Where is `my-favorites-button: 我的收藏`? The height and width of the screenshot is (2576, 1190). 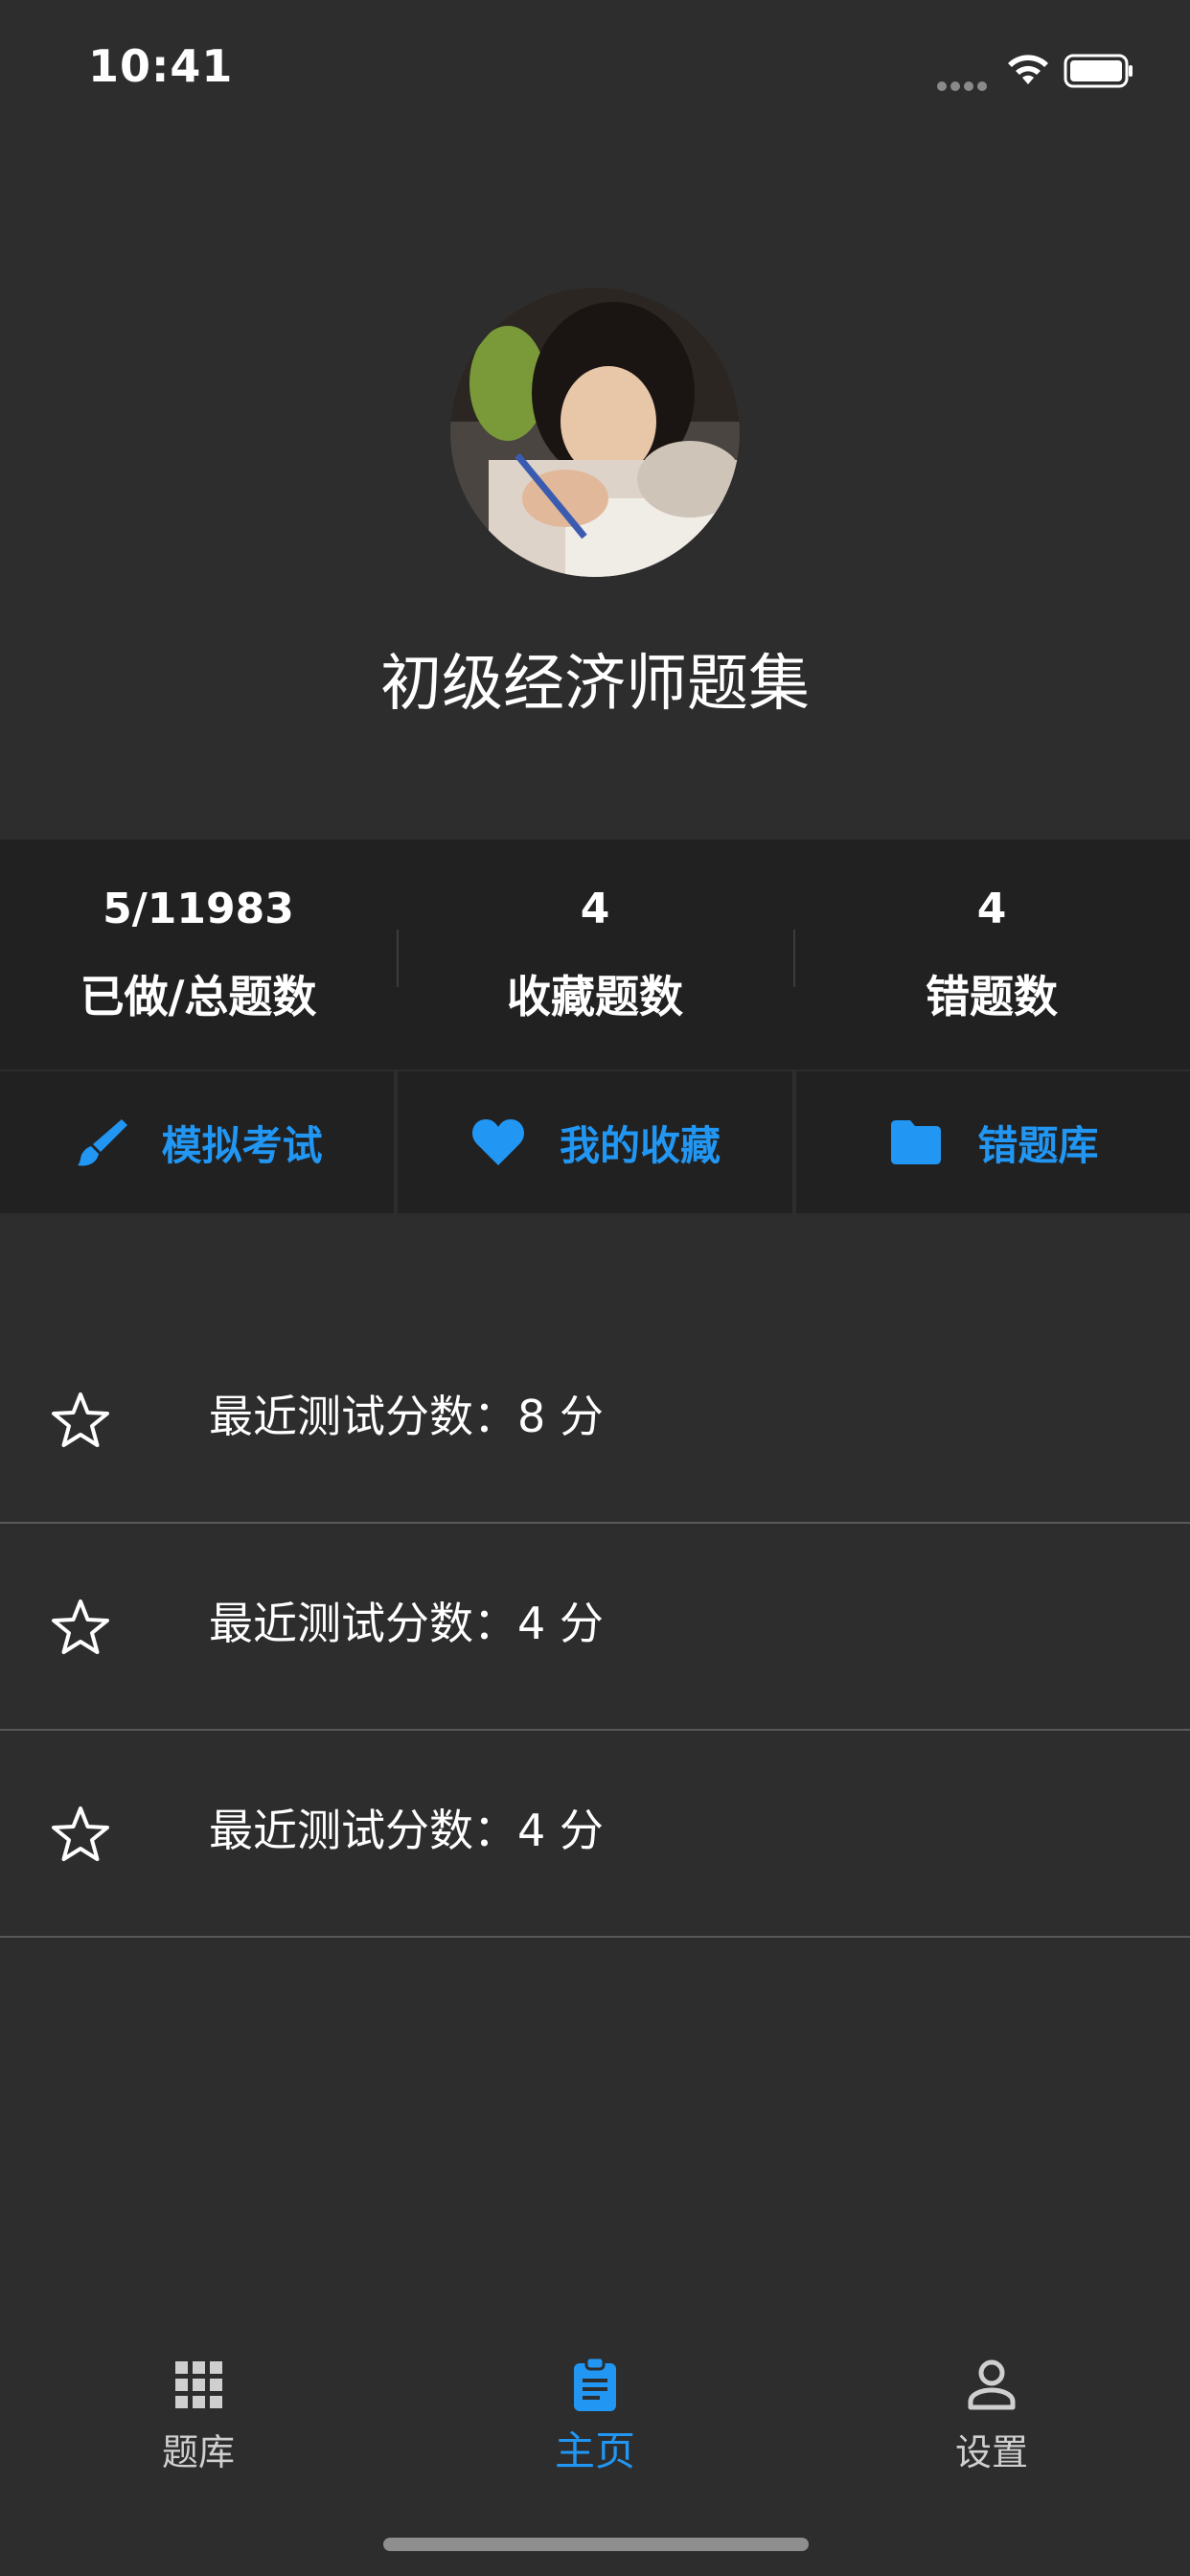 my-favorites-button: 我的收藏 is located at coordinates (593, 1142).